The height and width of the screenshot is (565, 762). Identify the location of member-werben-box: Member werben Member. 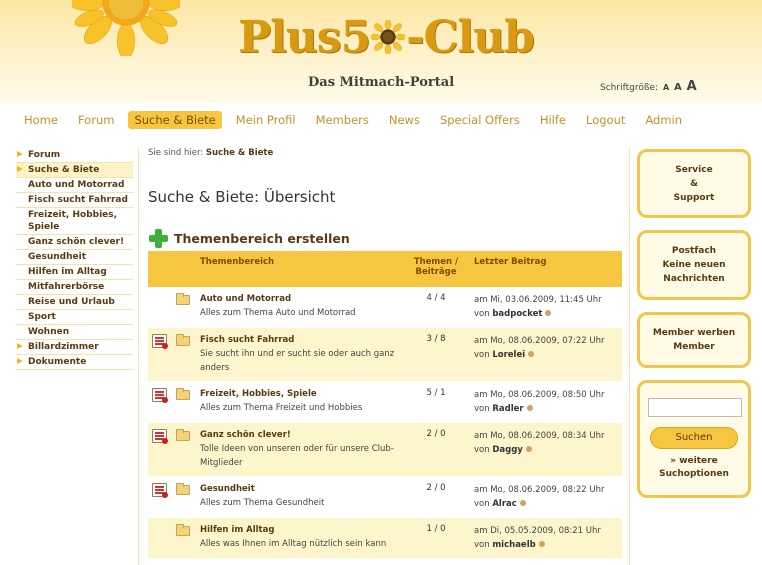
(694, 340).